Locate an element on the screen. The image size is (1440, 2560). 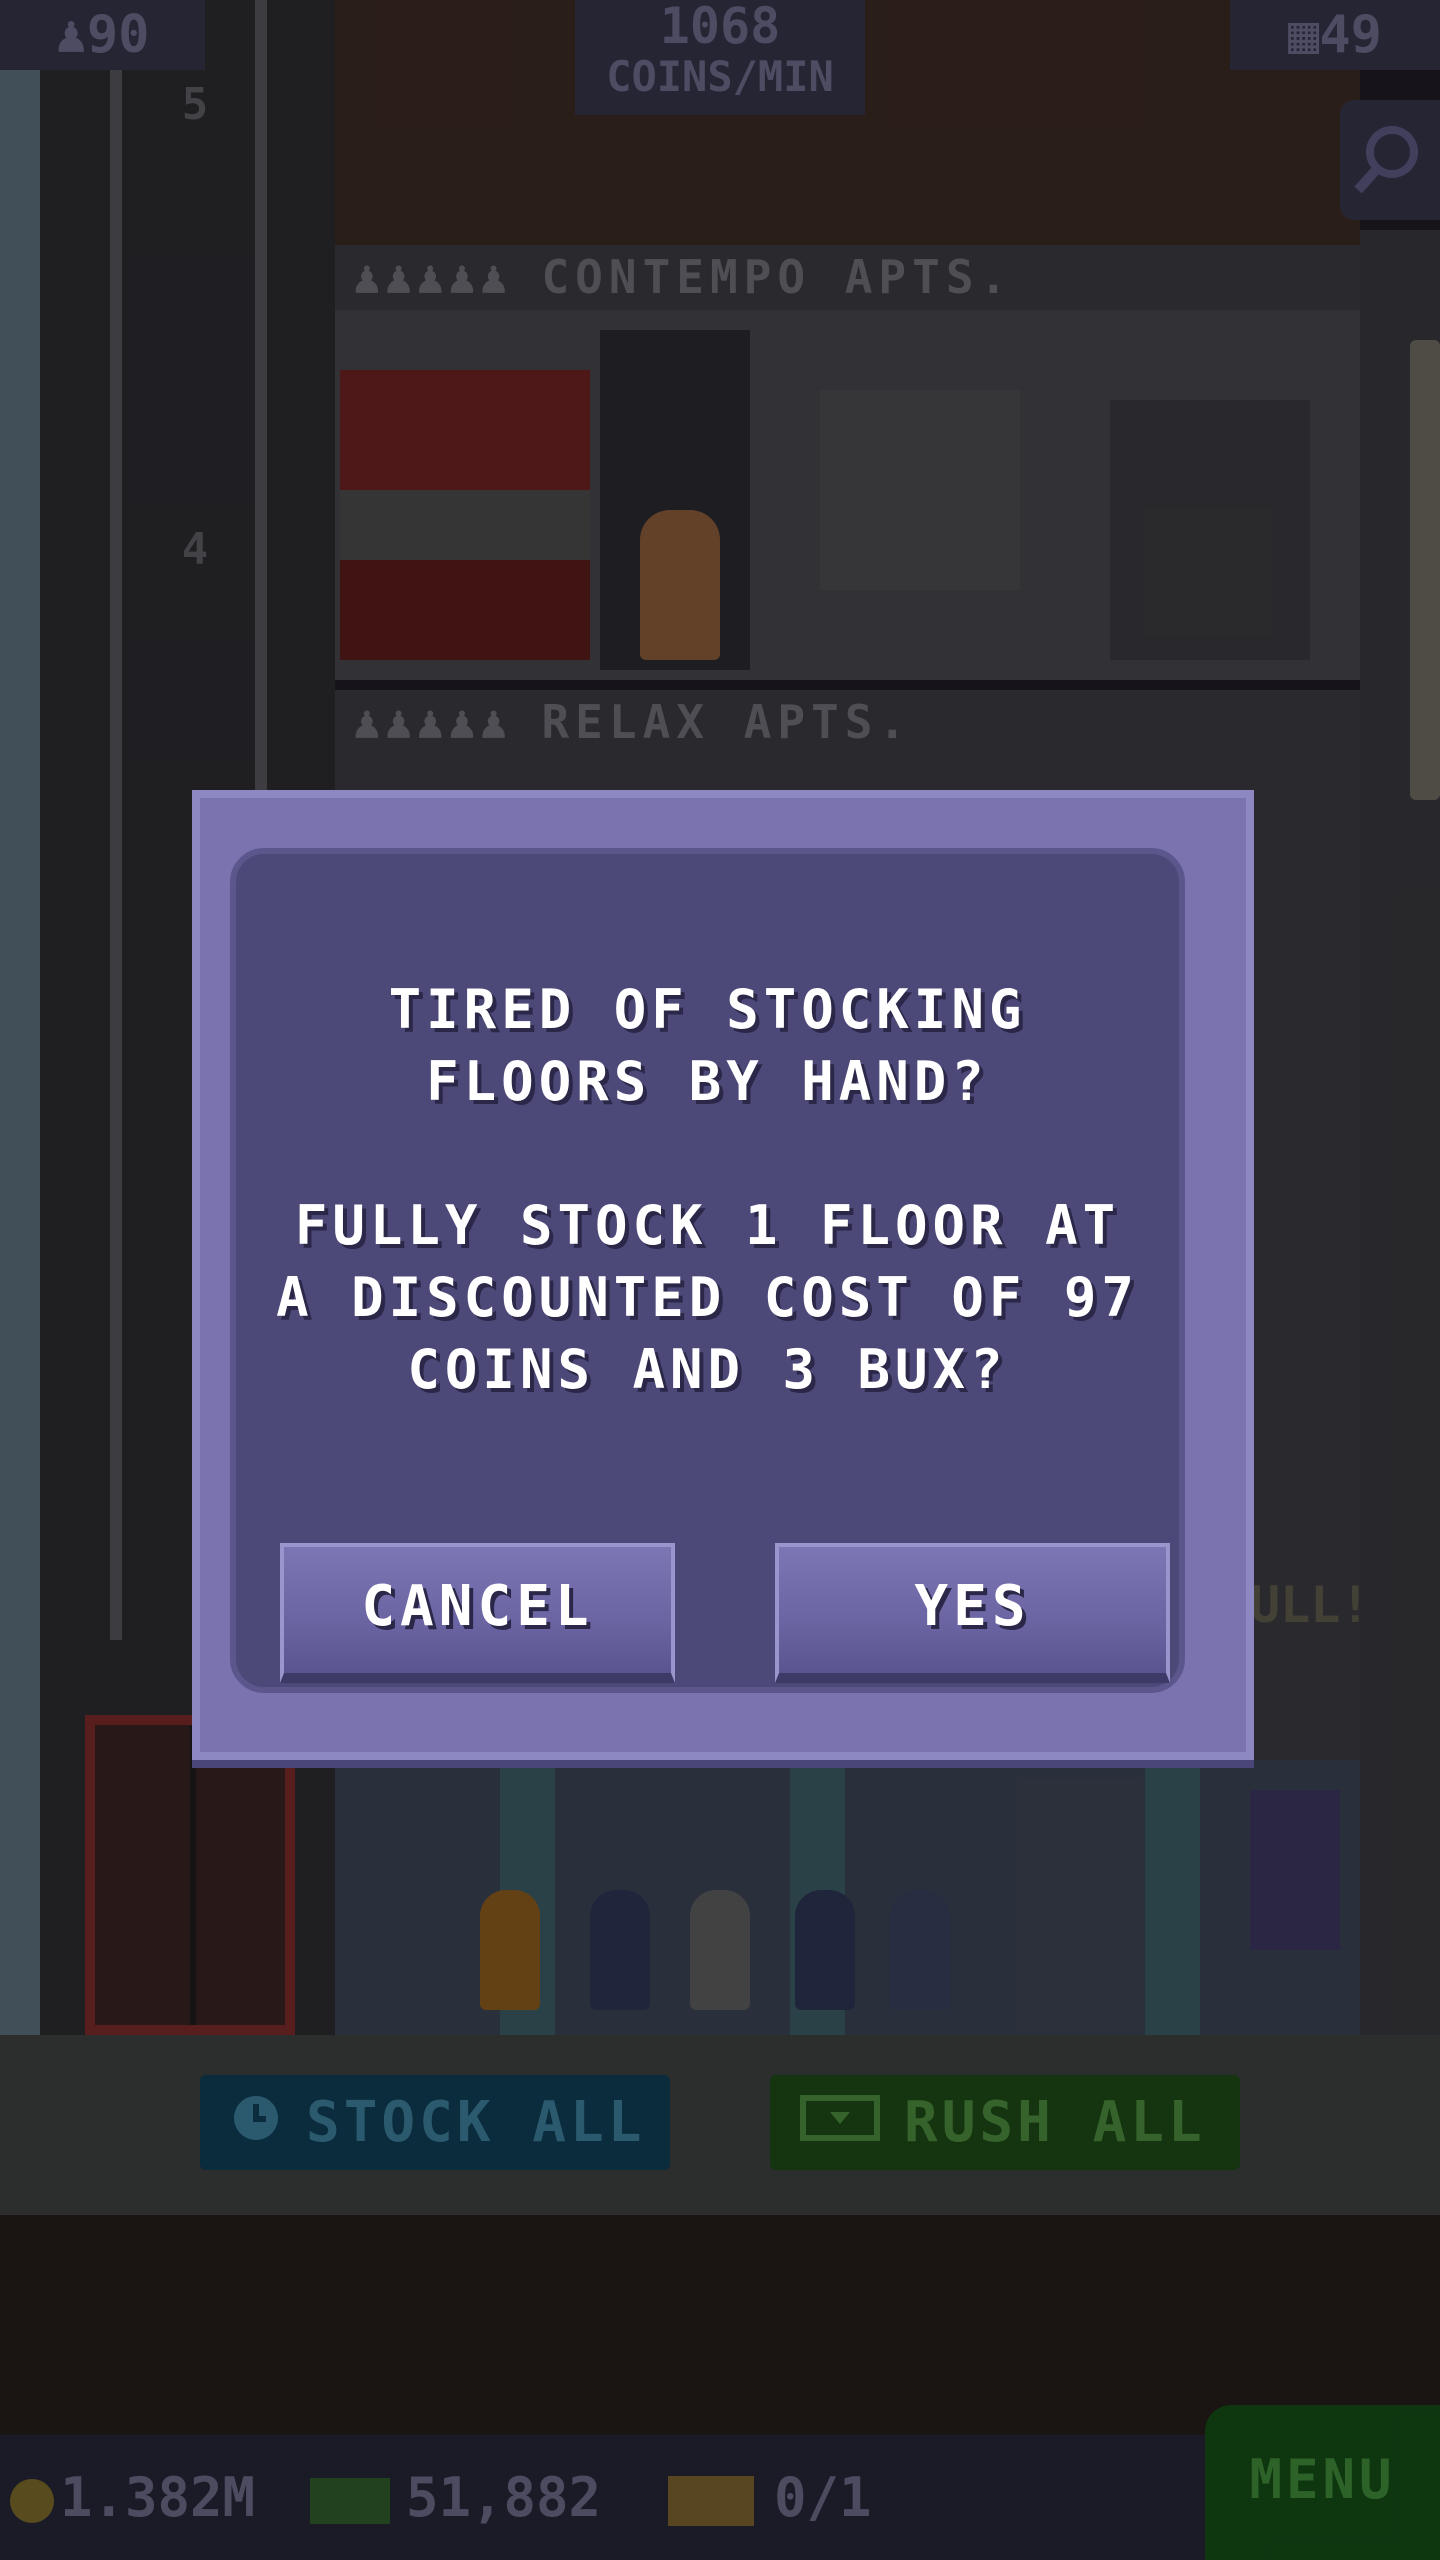
dialog-question: TIRED OF STOCKING FLOORS BY HAND? is located at coordinates (707, 1045).